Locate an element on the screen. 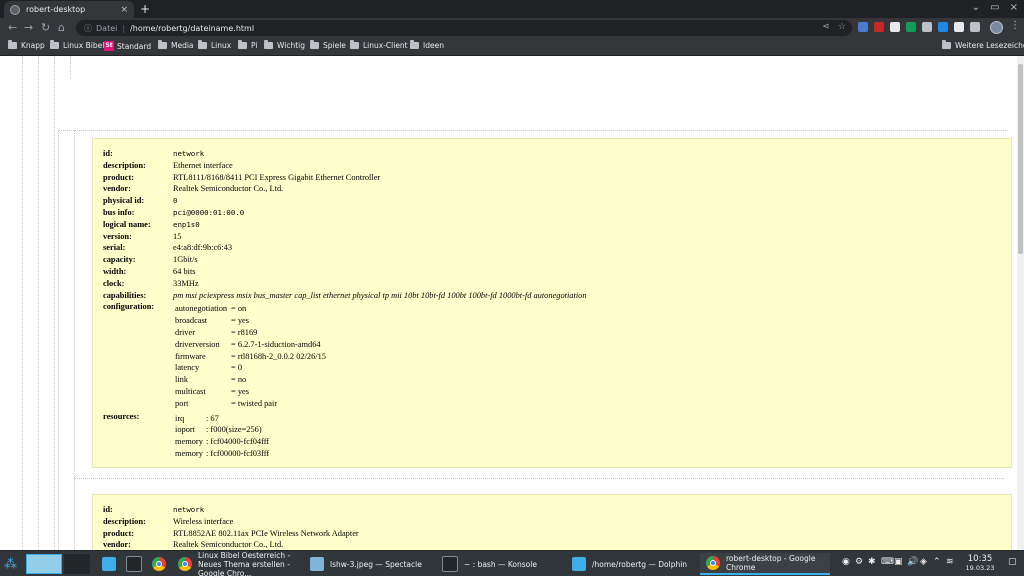 This screenshot has height=578, width=1024. new-tab-button: + is located at coordinates (145, 9).